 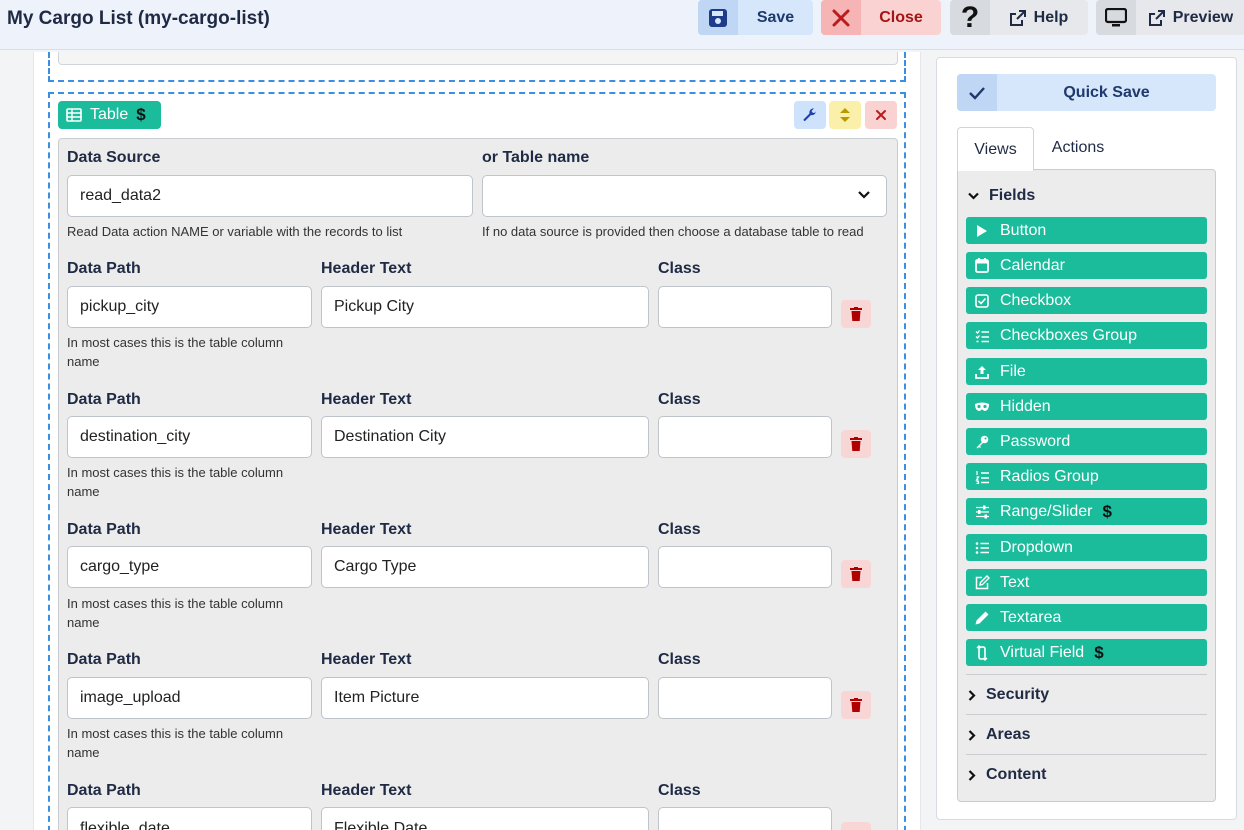 I want to click on field-dropdown: Dropdown, so click(x=1086, y=547).